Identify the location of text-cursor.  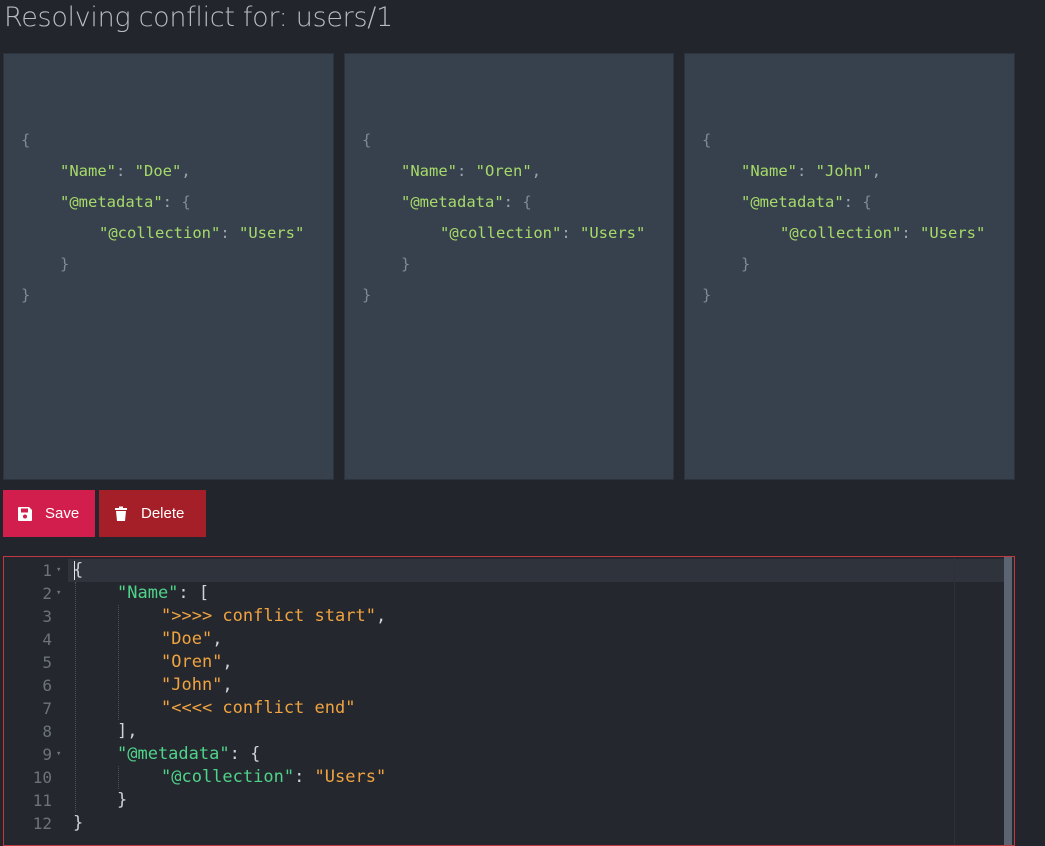
(74, 570).